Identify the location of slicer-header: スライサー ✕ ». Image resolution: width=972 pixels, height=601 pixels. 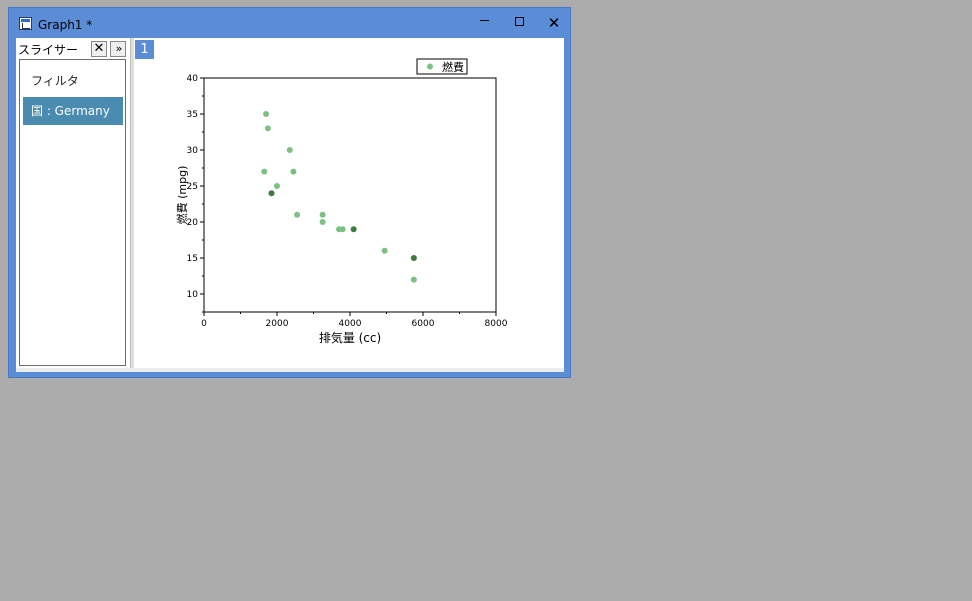
(73, 49).